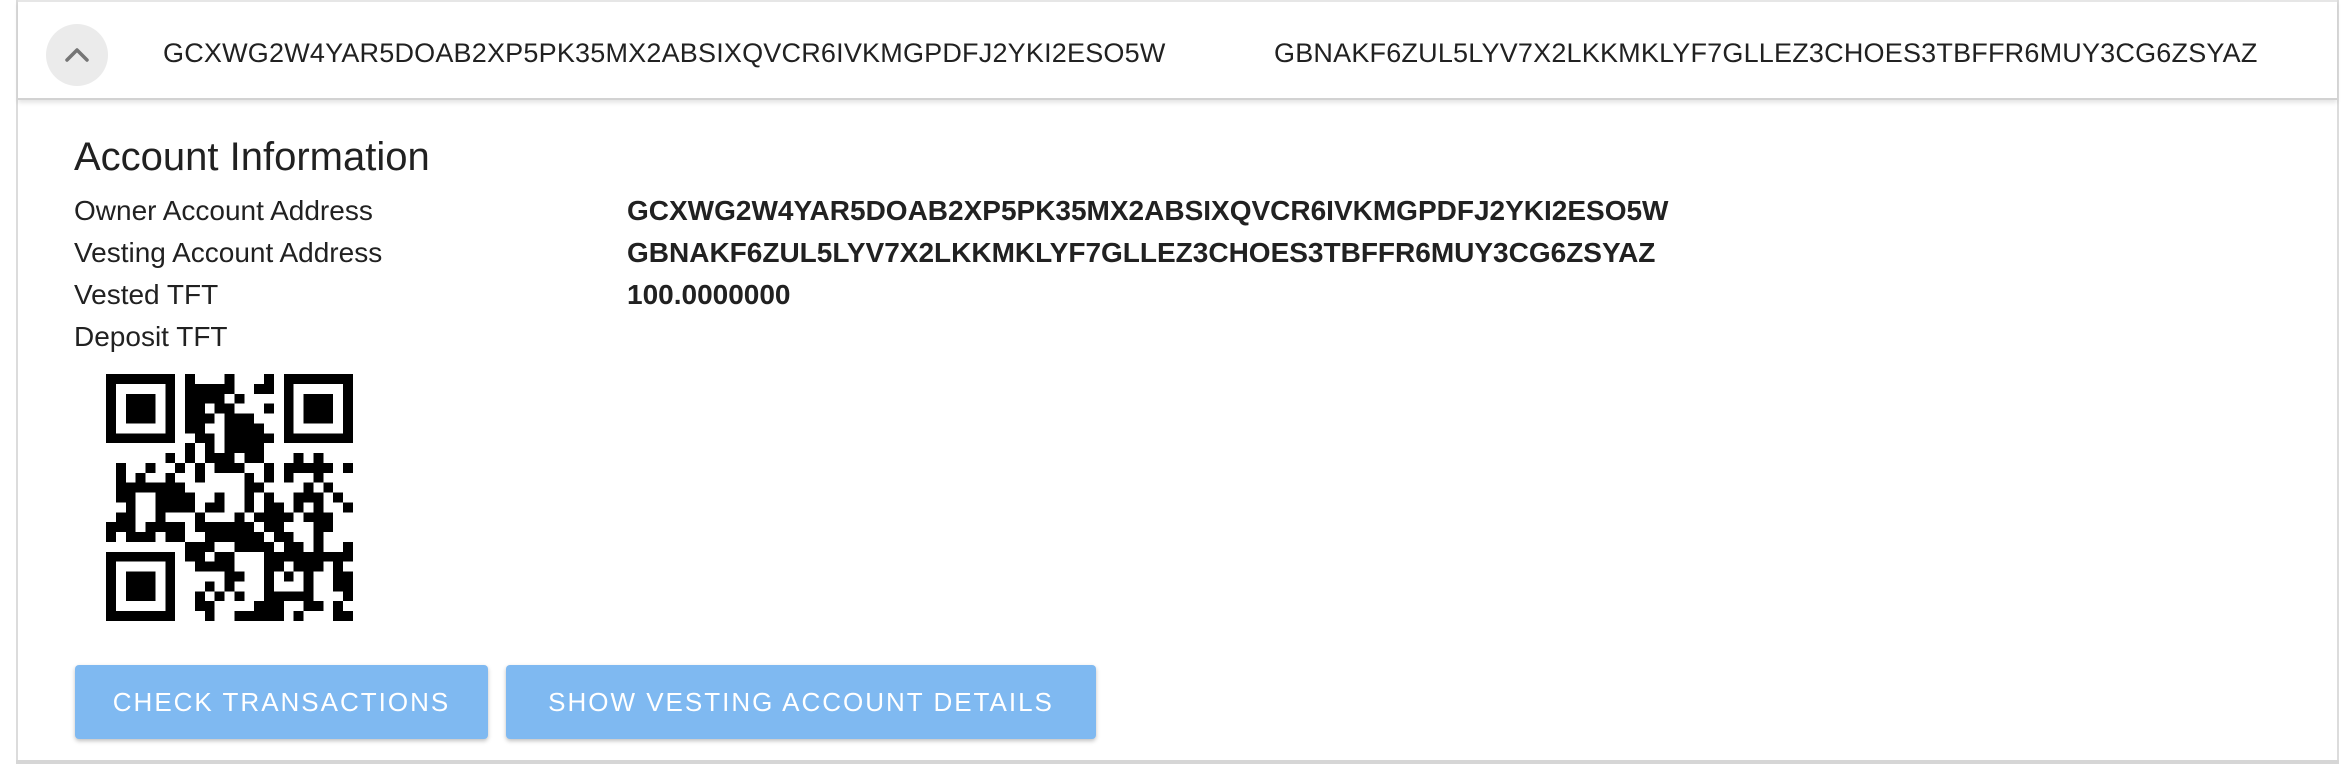 The width and height of the screenshot is (2350, 772). Describe the element at coordinates (801, 702) in the screenshot. I see `show-vesting-account-details-button: SHOW VESTING ACCOUNT DETAILS` at that location.